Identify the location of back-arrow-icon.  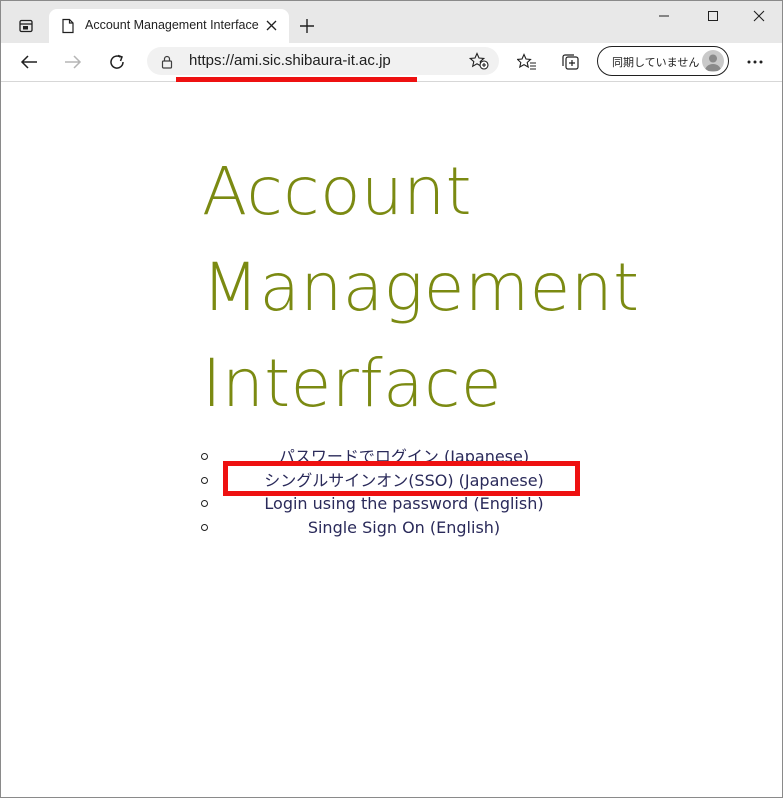
(29, 62).